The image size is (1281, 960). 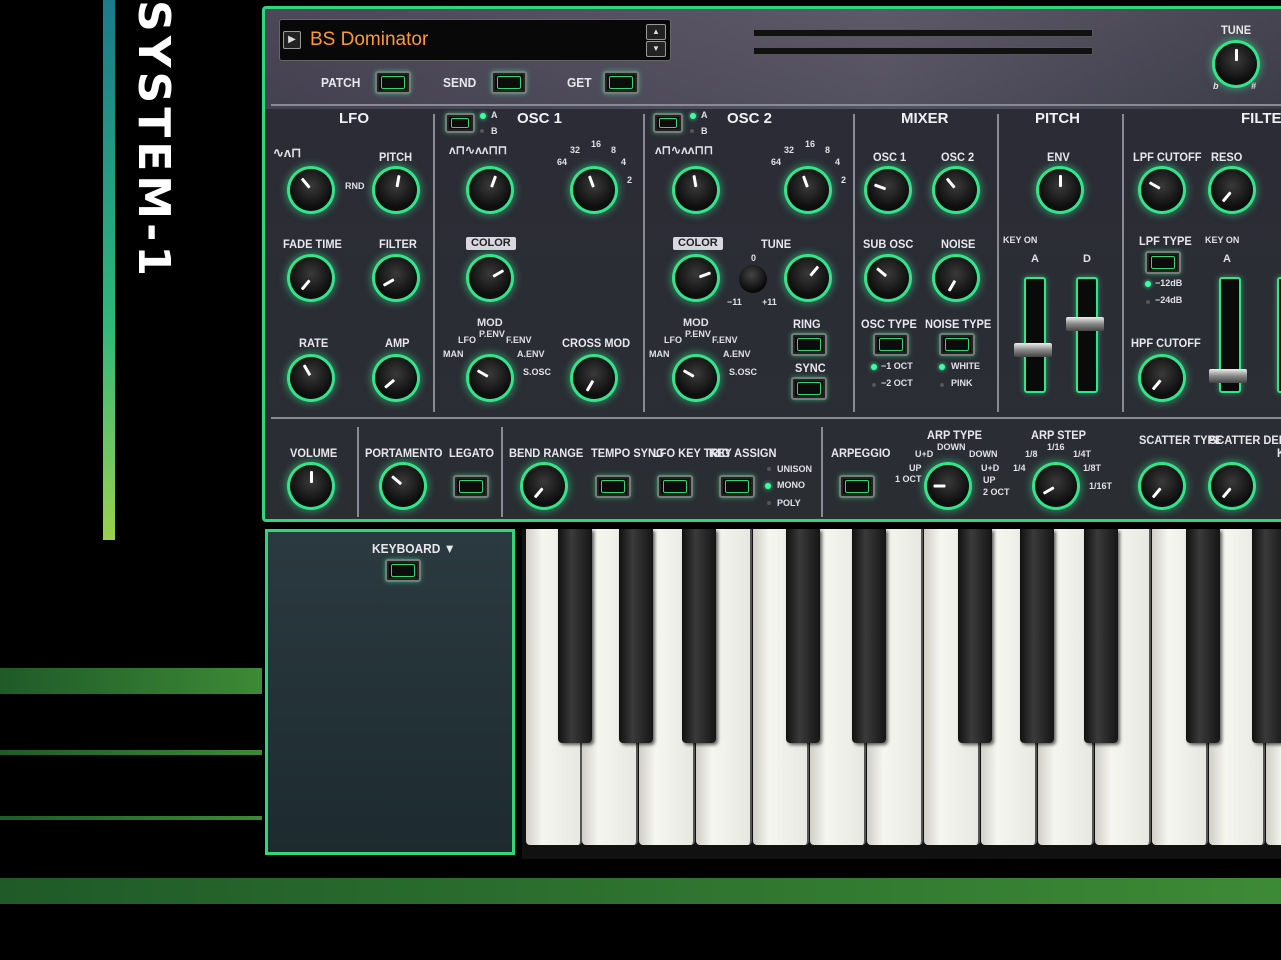 What do you see at coordinates (390, 692) in the screenshot?
I see `keyboard-control-panel: KEYBOARD ▼` at bounding box center [390, 692].